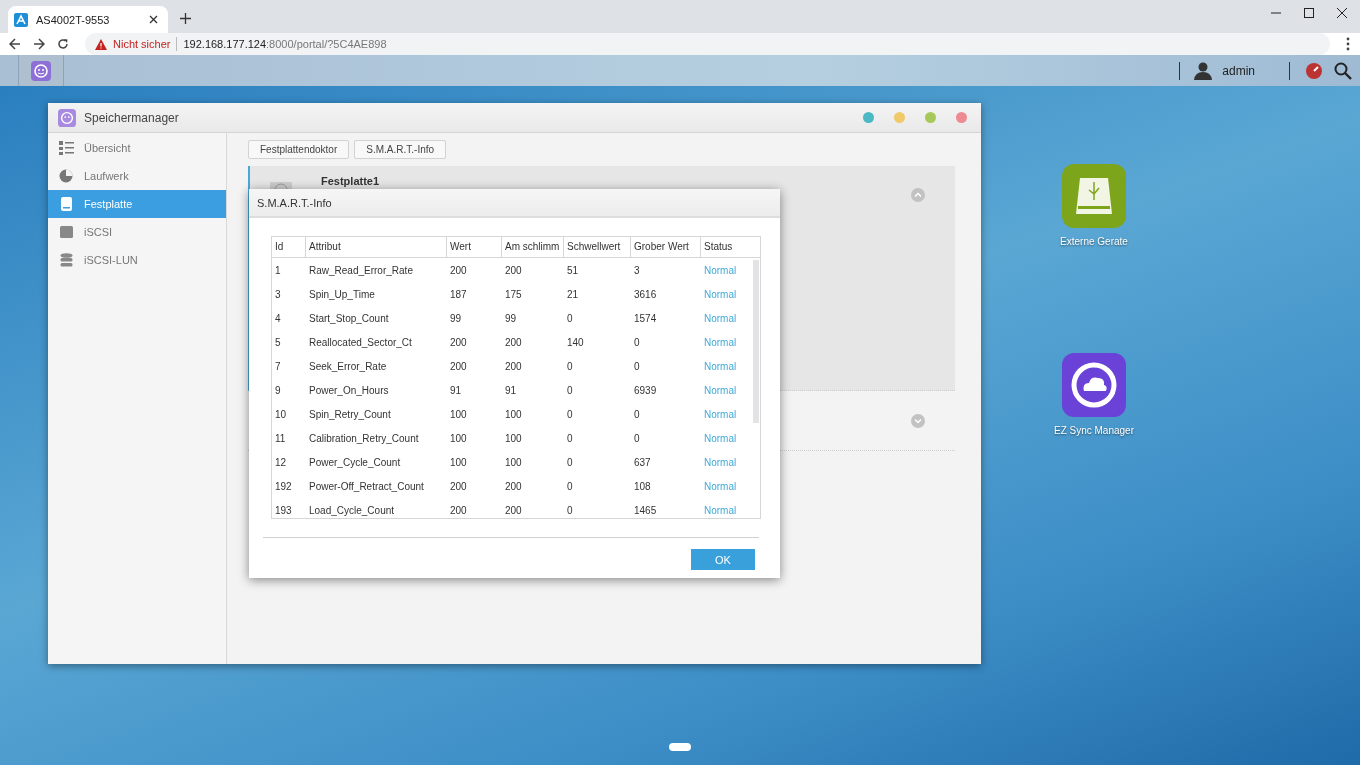  Describe the element at coordinates (285, 44) in the screenshot. I see `url-text: 192.168.177.124:8000/portal/?5C4AE898` at that location.